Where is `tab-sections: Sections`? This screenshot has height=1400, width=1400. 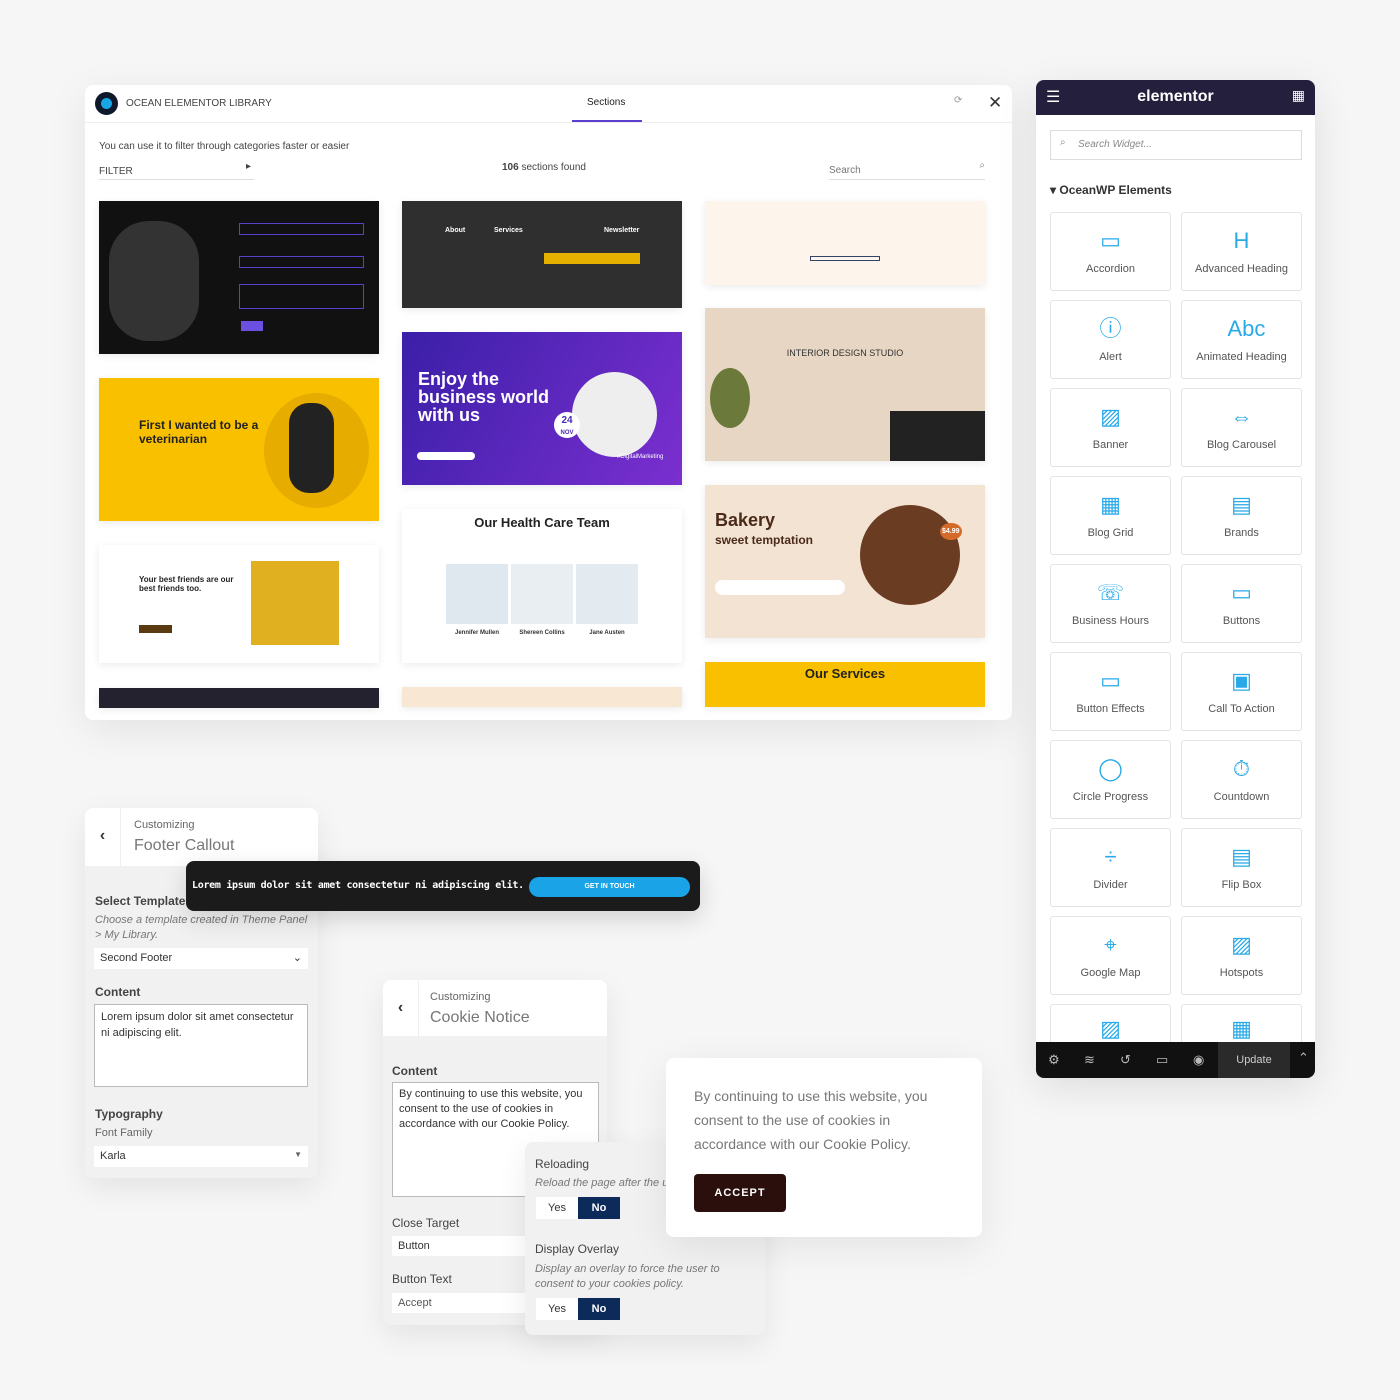 tab-sections: Sections is located at coordinates (606, 102).